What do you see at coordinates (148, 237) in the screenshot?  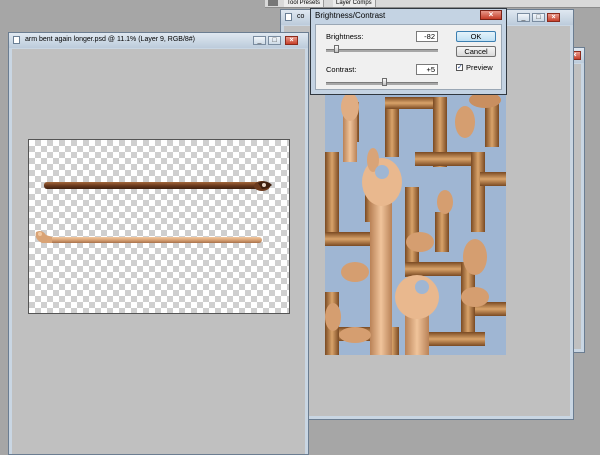 I see `light-arm` at bounding box center [148, 237].